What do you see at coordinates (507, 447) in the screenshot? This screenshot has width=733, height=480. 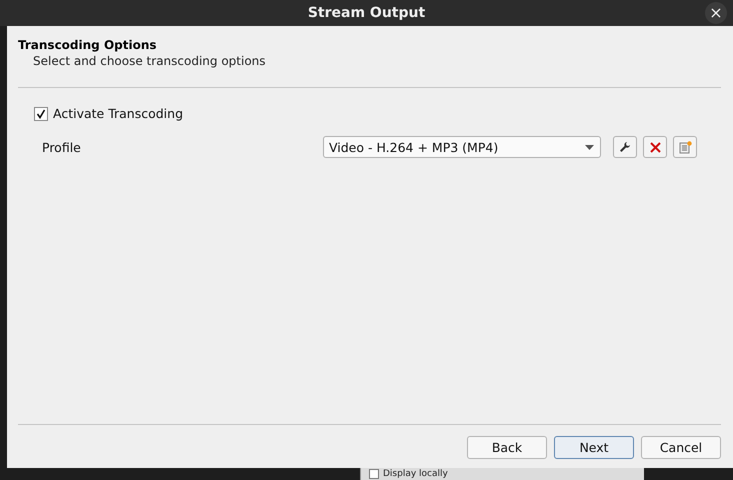 I see `back-button: Back` at bounding box center [507, 447].